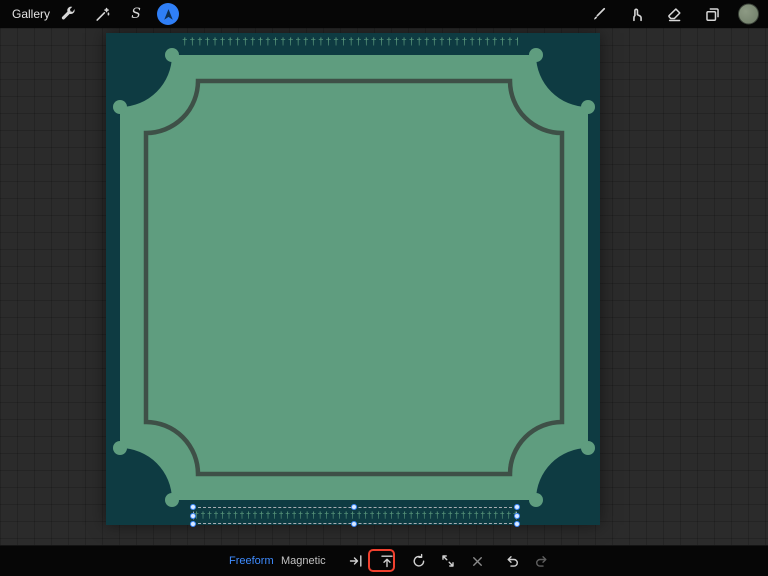  I want to click on transform-tool-button, so click(168, 14).